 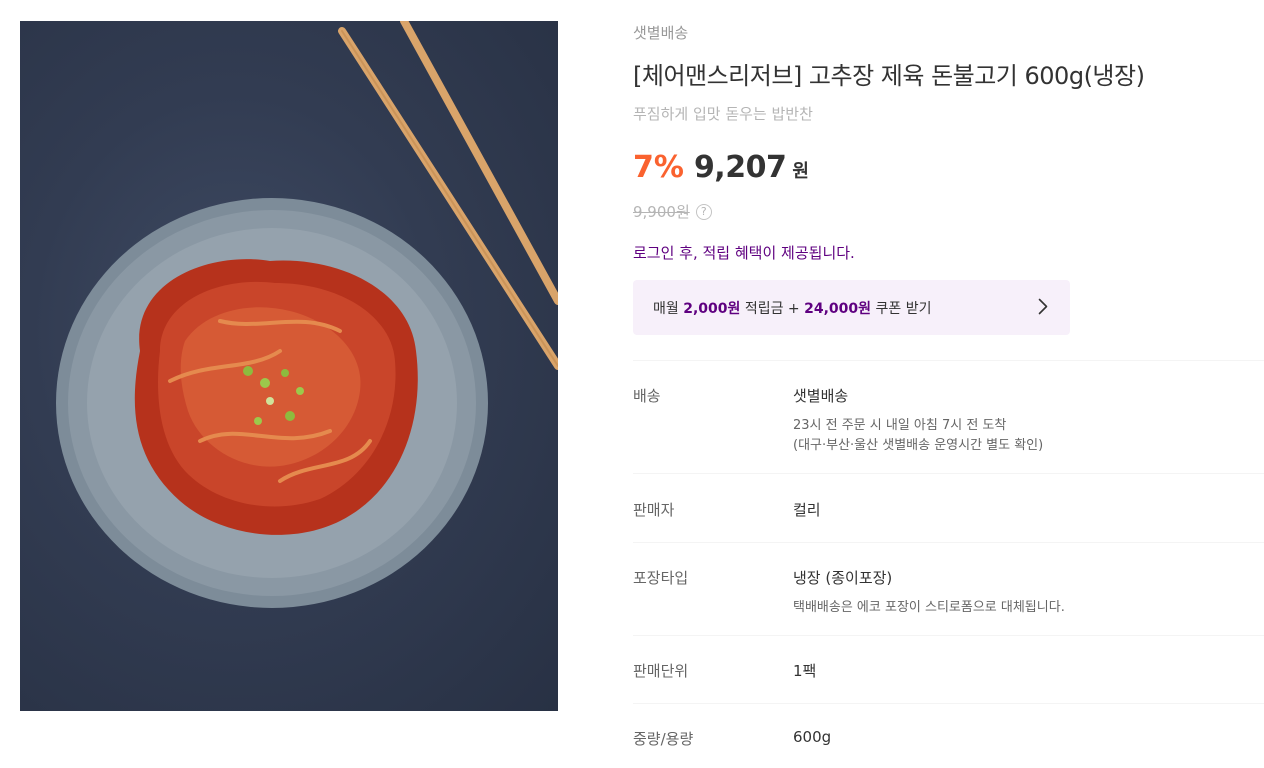 I want to click on detail-row-weight: 중량/용량 600g, so click(x=948, y=735).